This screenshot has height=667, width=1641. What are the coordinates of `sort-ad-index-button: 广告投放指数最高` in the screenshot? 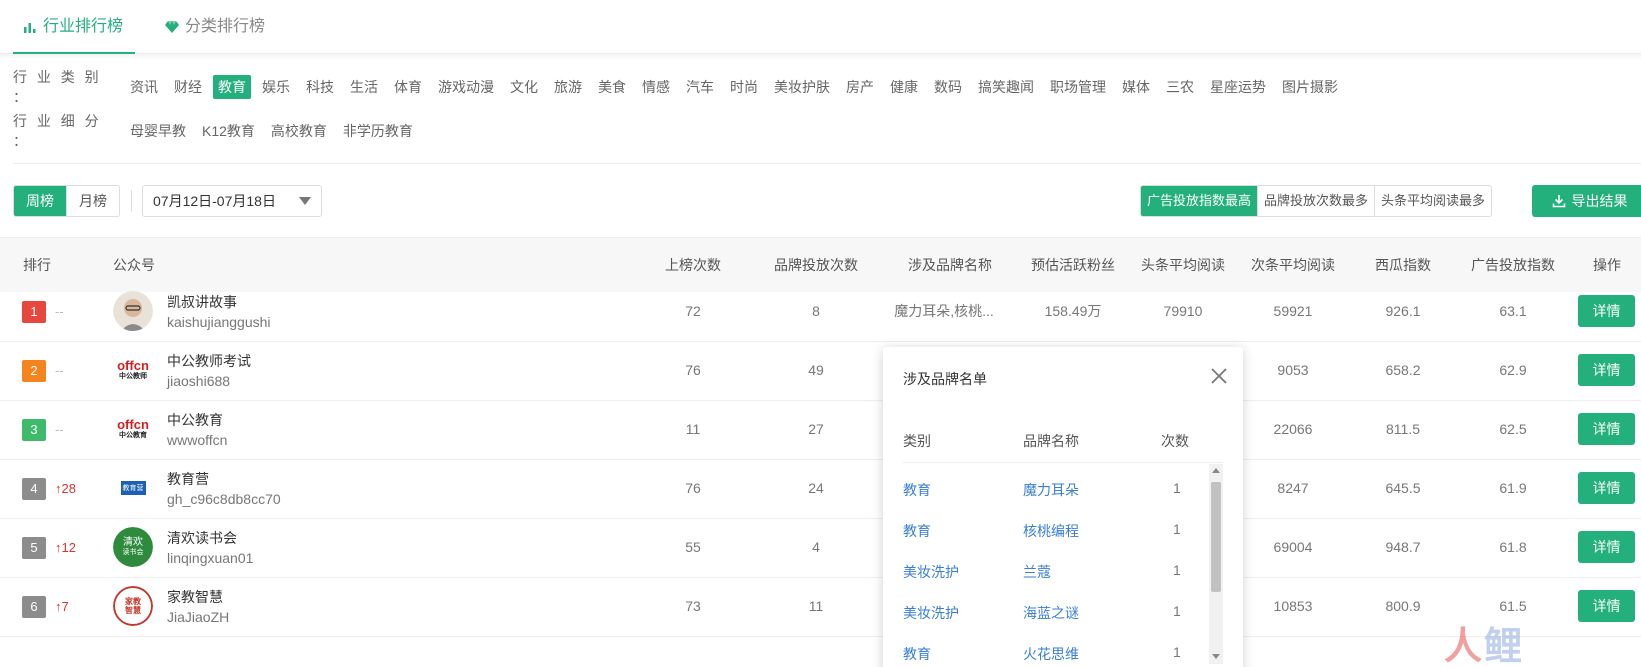 It's located at (1199, 201).